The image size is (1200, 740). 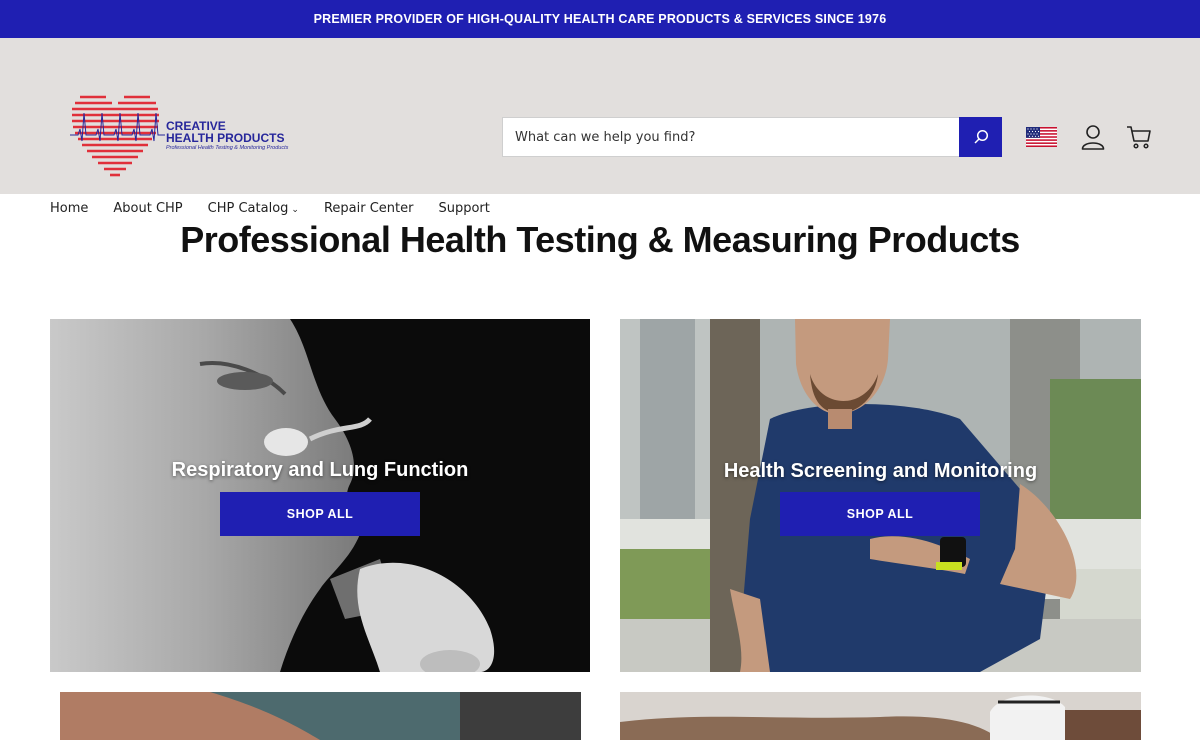 What do you see at coordinates (147, 208) in the screenshot?
I see `nav-item-about: About CHP` at bounding box center [147, 208].